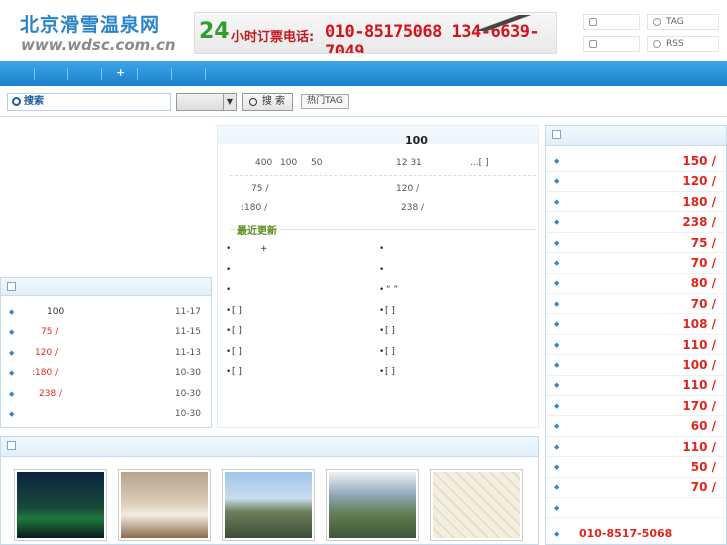 Image resolution: width=727 pixels, height=545 pixels. Describe the element at coordinates (657, 44) in the screenshot. I see `rss-icon` at that location.